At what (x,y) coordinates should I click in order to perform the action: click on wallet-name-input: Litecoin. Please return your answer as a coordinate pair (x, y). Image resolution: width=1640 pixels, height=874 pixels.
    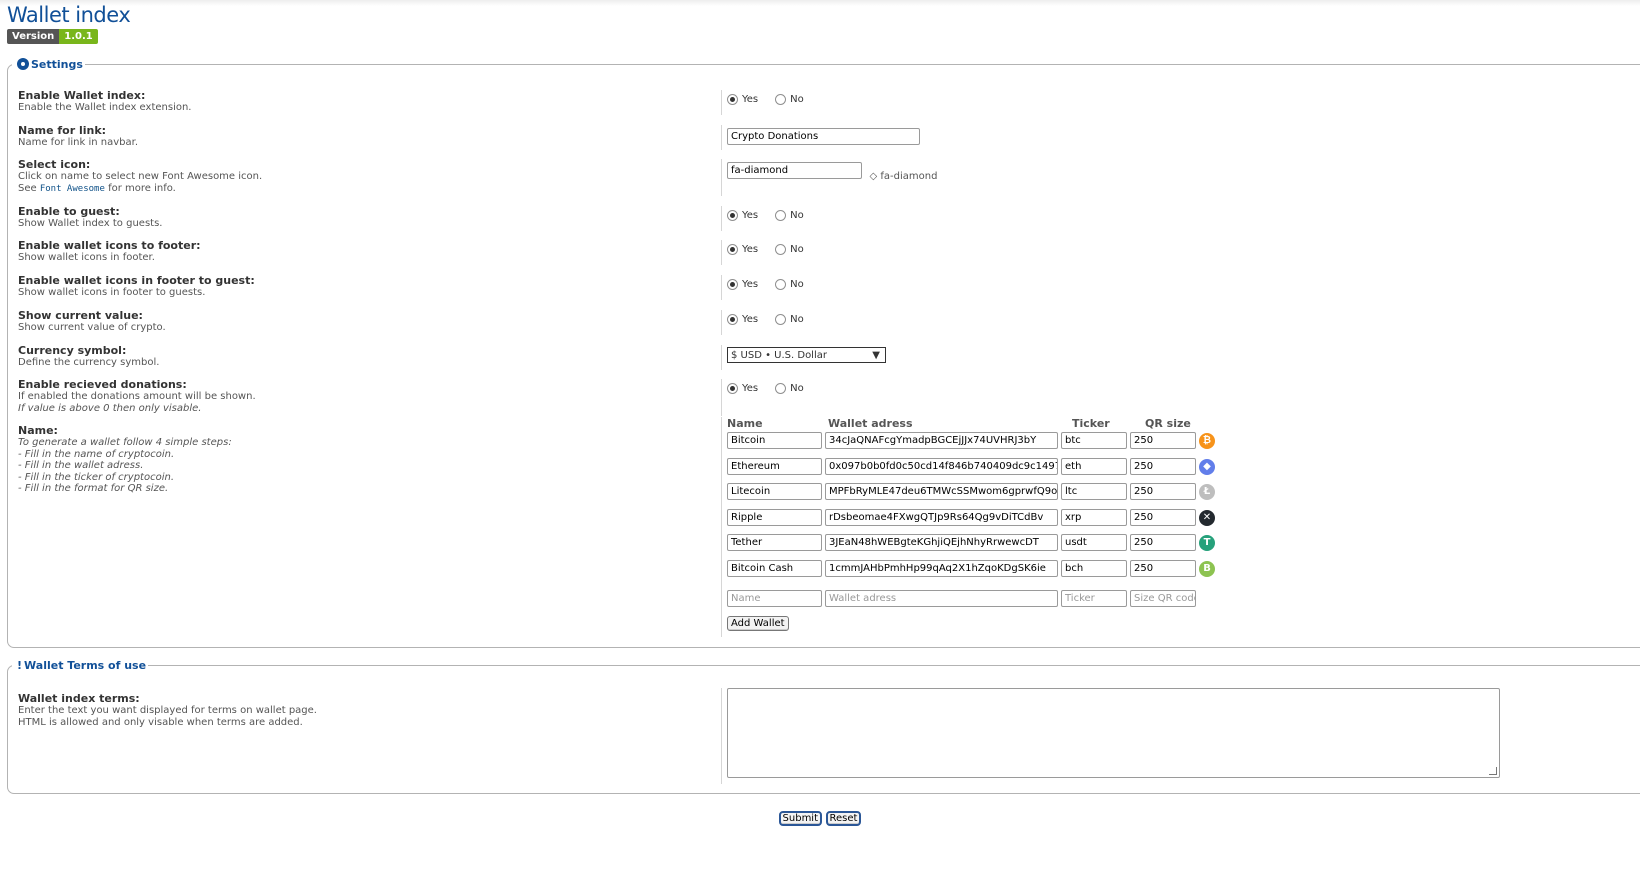
    Looking at the image, I should click on (774, 492).